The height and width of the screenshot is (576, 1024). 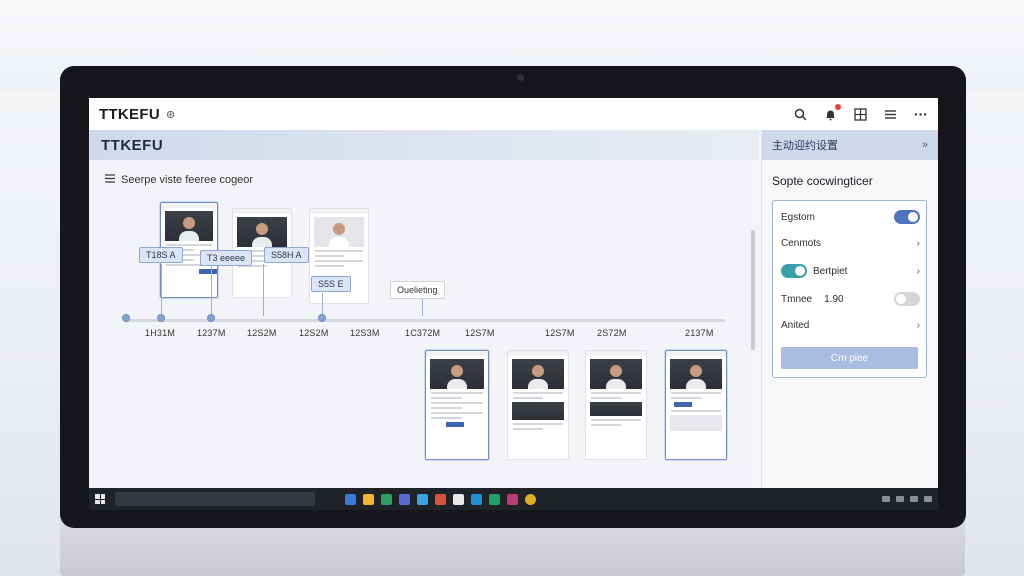 What do you see at coordinates (160, 333) in the screenshot?
I see `timeline-time: 1H31M` at bounding box center [160, 333].